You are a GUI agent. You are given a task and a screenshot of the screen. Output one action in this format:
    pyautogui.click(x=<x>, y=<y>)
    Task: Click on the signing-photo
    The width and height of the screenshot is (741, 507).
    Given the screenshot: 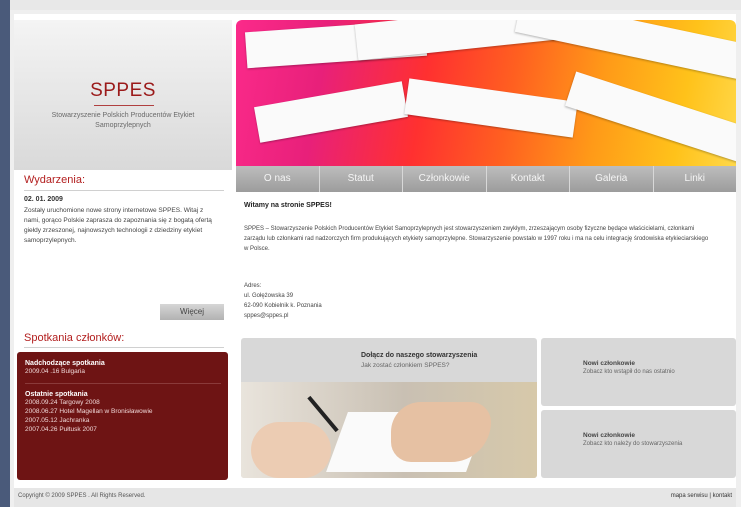 What is the action you would take?
    pyautogui.click(x=389, y=430)
    